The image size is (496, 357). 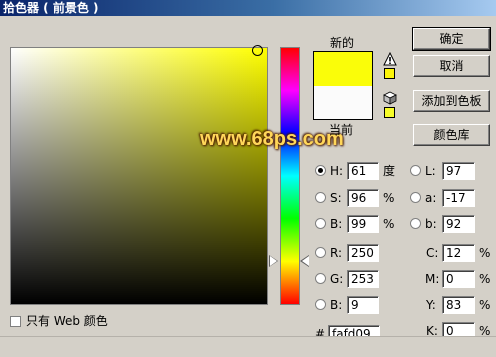 What do you see at coordinates (458, 198) in the screenshot?
I see `lab-a-input: -17` at bounding box center [458, 198].